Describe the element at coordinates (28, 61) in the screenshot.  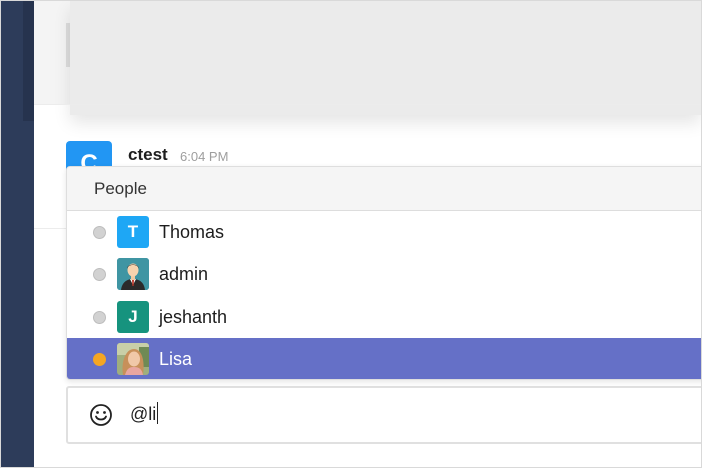
I see `sidebar-scroll-shade` at that location.